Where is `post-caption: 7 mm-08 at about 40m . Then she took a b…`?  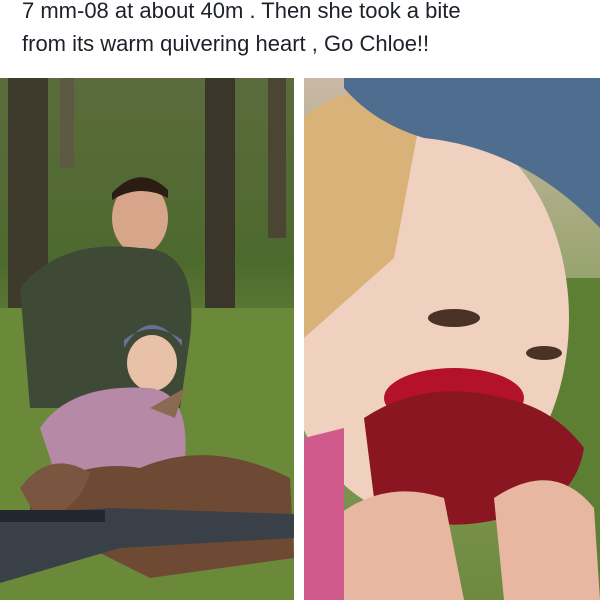
post-caption: 7 mm-08 at about 40m . Then she took a b… is located at coordinates (307, 30).